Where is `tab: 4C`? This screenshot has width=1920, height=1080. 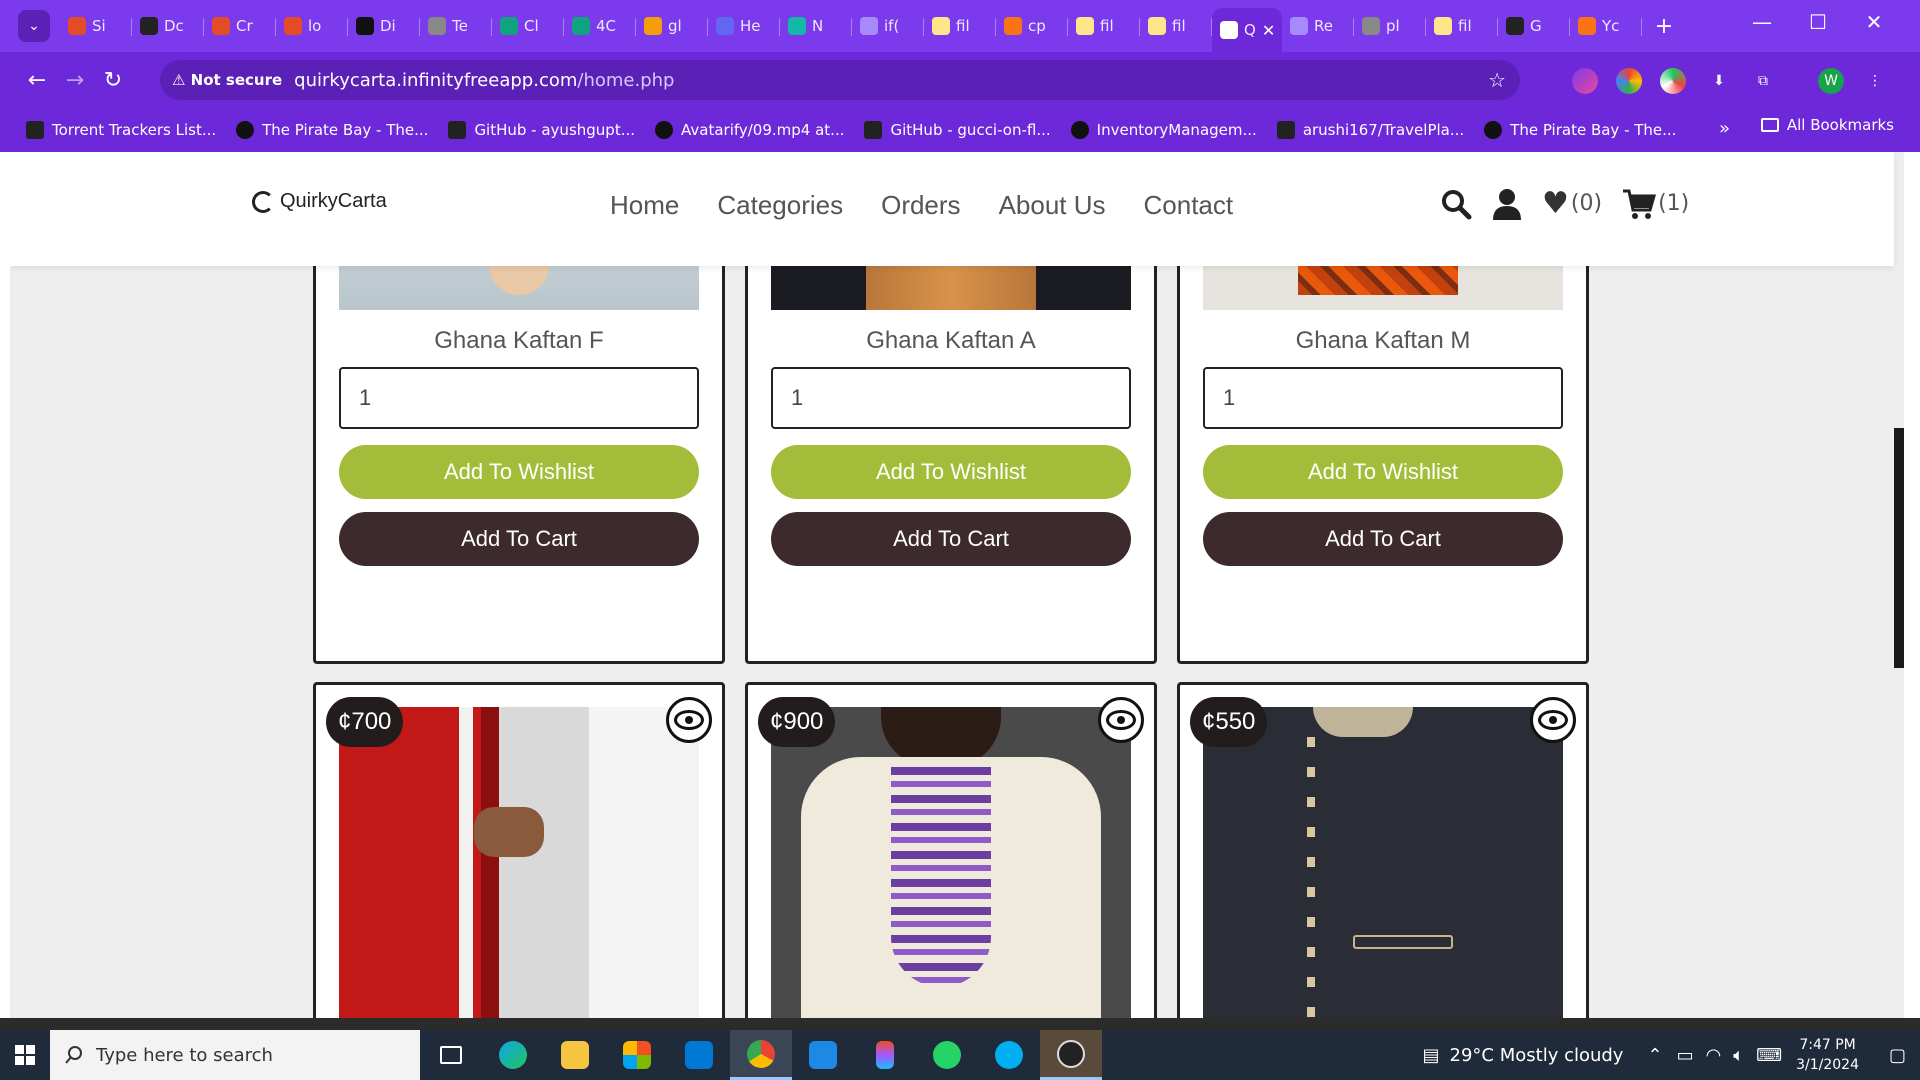 tab: 4C is located at coordinates (600, 26).